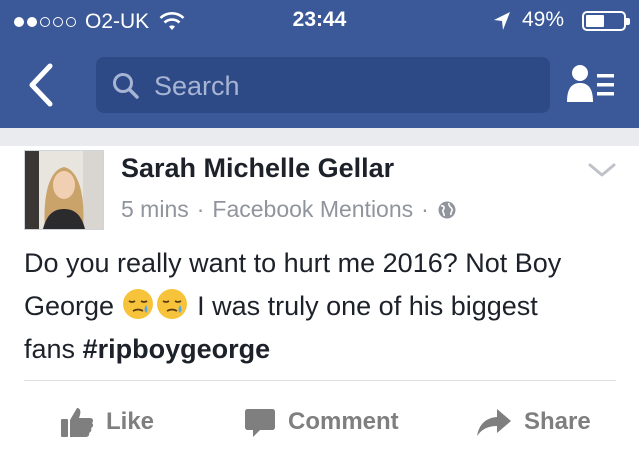 The image size is (639, 464). I want to click on comment-label: Comment, so click(343, 421).